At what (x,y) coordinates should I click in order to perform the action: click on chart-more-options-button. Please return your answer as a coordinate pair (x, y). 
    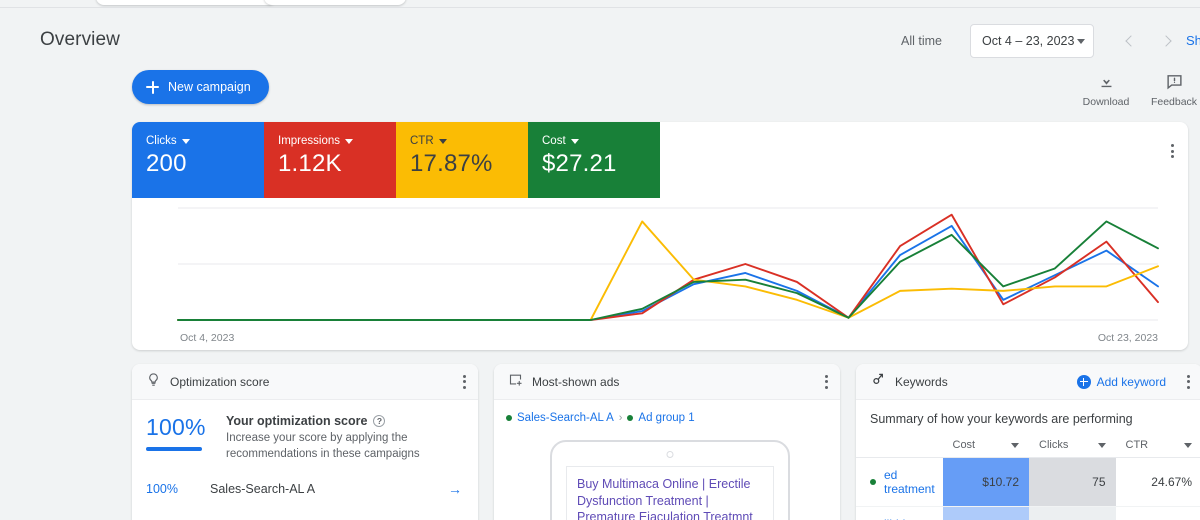
    Looking at the image, I should click on (1172, 151).